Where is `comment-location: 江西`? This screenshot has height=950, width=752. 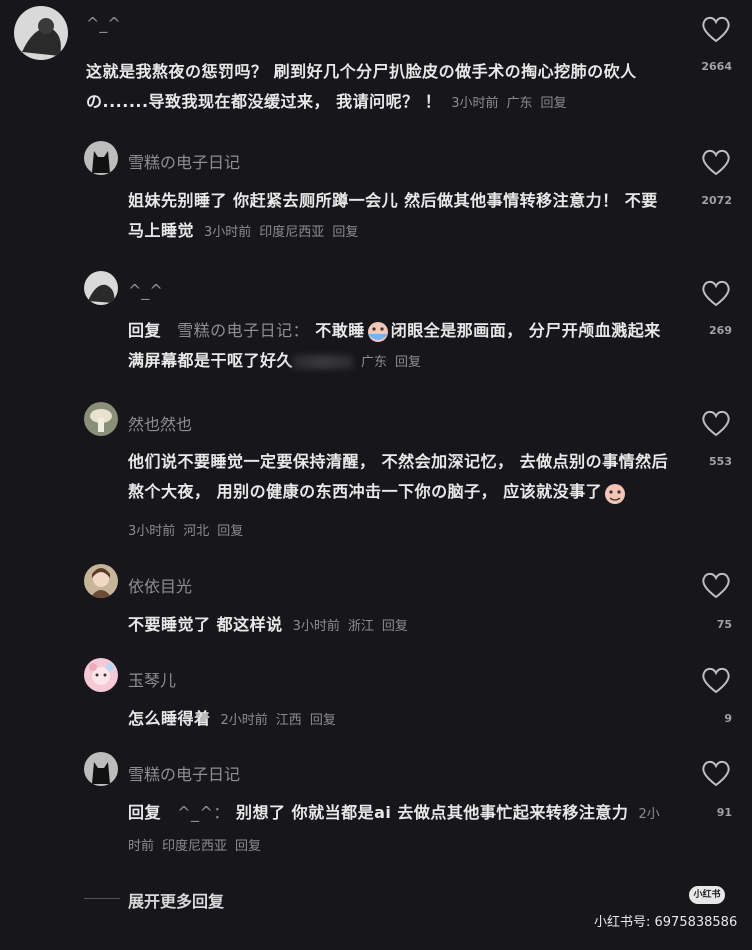
comment-location: 江西 is located at coordinates (288, 720).